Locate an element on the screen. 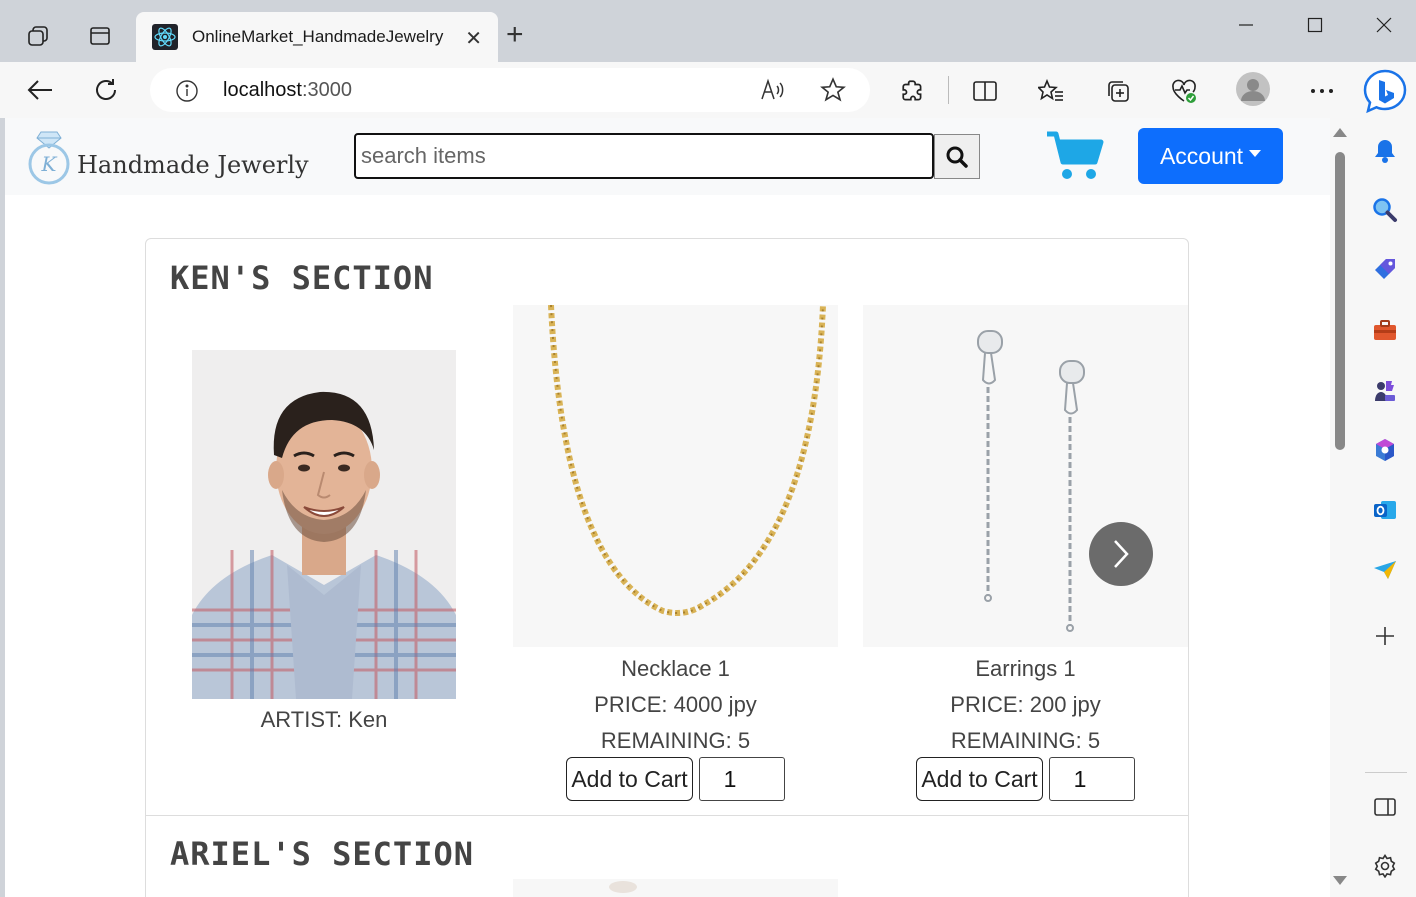 The height and width of the screenshot is (897, 1416). scroll-down-arrow-icon is located at coordinates (1340, 880).